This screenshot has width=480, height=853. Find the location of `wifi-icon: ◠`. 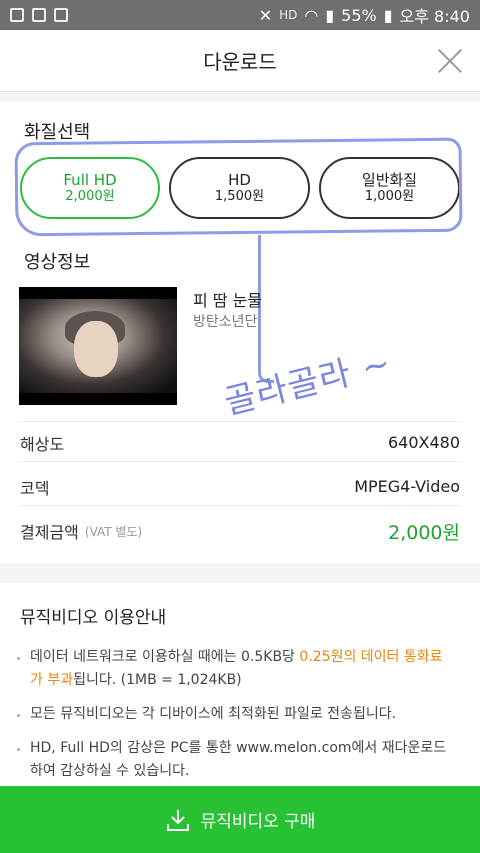

wifi-icon: ◠ is located at coordinates (311, 15).